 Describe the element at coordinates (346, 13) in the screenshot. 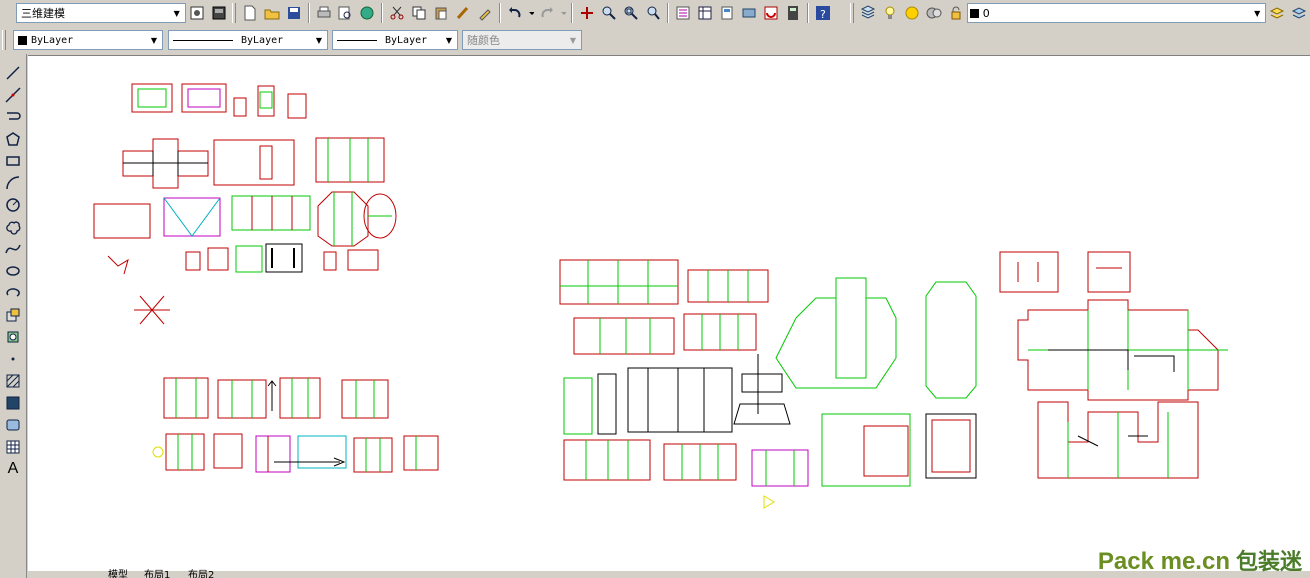

I see `print-preview-icon` at that location.